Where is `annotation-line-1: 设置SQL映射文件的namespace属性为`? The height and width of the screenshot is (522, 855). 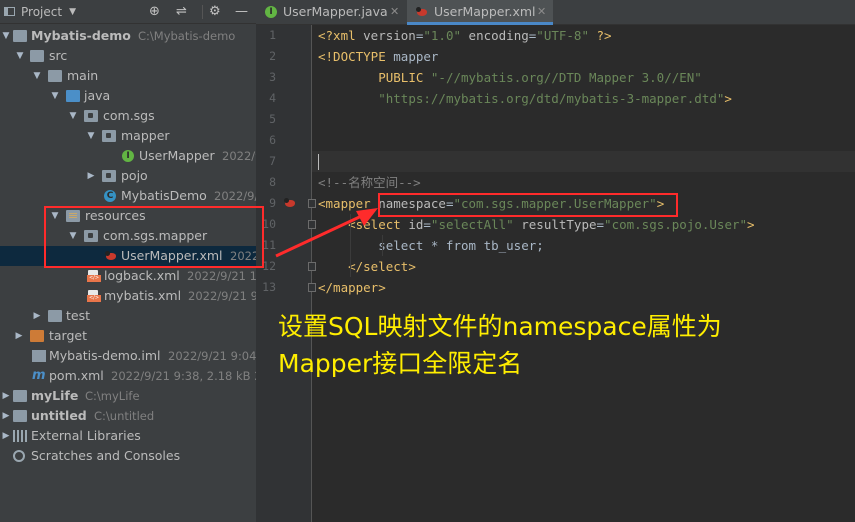
annotation-line-1: 设置SQL映射文件的namespace属性为 is located at coordinates (500, 326).